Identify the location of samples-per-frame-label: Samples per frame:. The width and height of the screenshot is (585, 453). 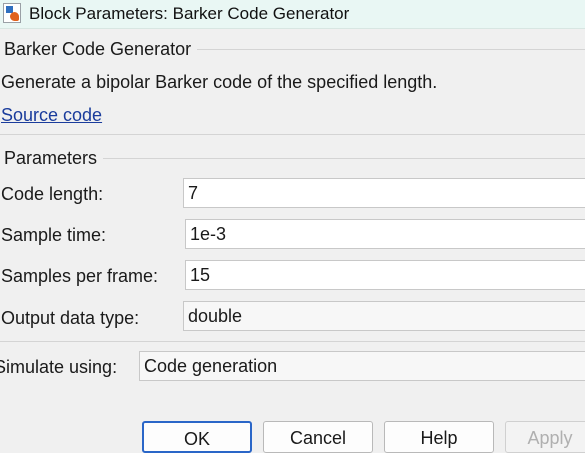
(80, 276).